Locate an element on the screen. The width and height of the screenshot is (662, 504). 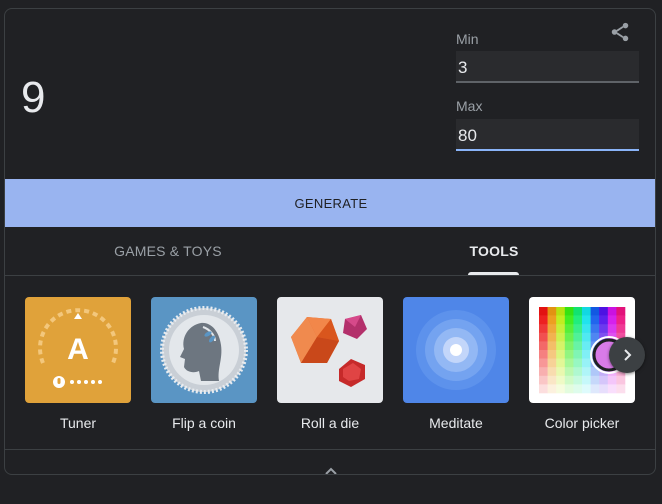
min-field is located at coordinates (547, 67).